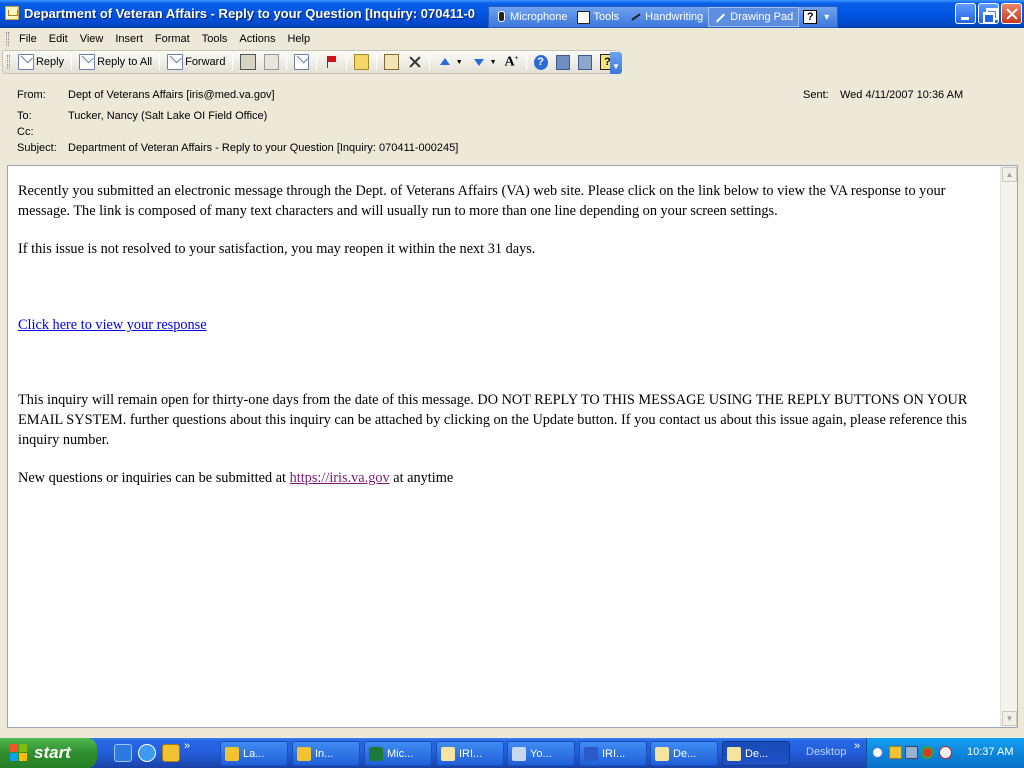 This screenshot has height=768, width=1024. Describe the element at coordinates (172, 39) in the screenshot. I see `menu-format: Format` at that location.